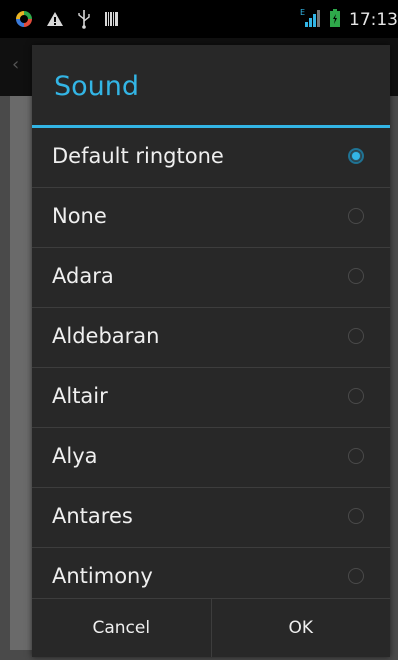  What do you see at coordinates (106, 336) in the screenshot?
I see `list-item-label: Aldebaran` at bounding box center [106, 336].